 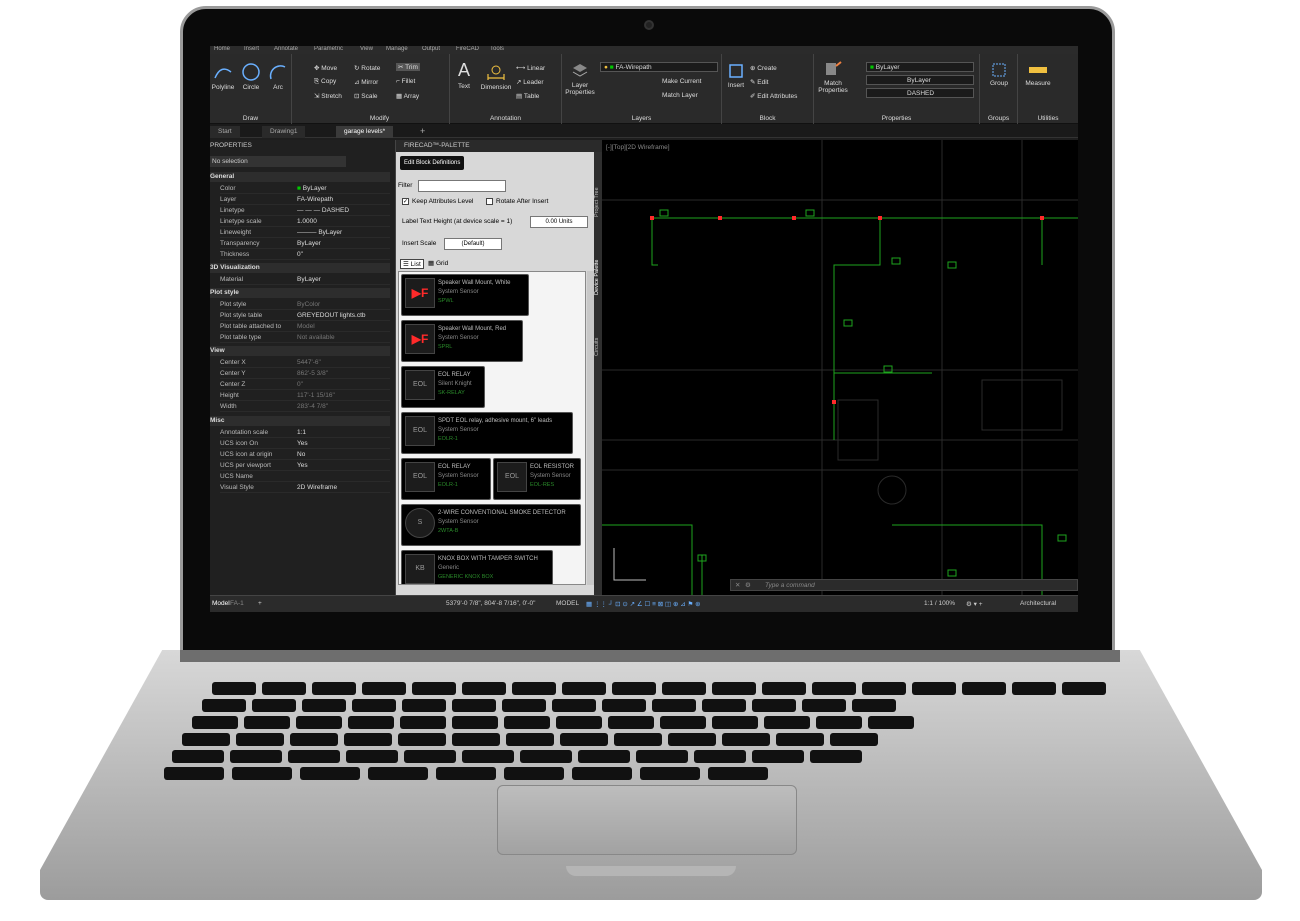 What do you see at coordinates (379, 118) in the screenshot?
I see `modify-group-label: Modify` at bounding box center [379, 118].